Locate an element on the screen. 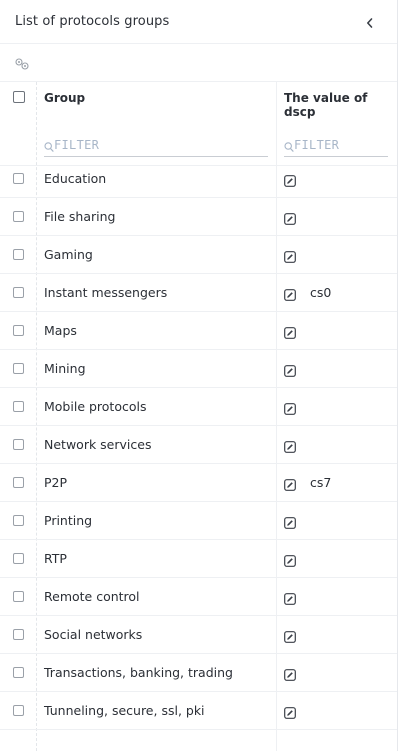 The image size is (400, 751). table-row: Transactions, banking, trading is located at coordinates (198, 673).